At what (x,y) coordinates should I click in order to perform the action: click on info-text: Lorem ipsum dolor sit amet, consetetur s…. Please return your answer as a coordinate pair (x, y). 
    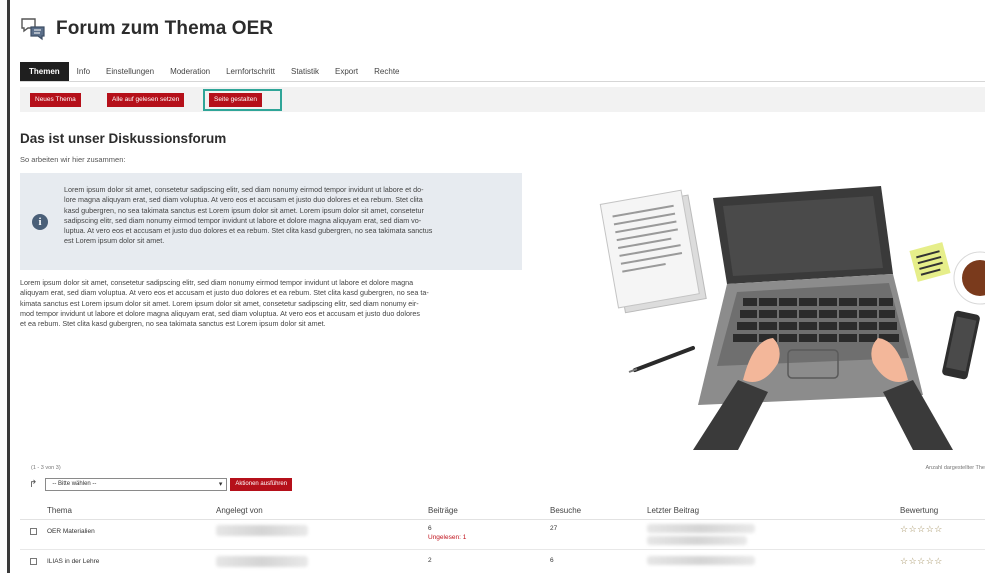
    Looking at the image, I should click on (289, 216).